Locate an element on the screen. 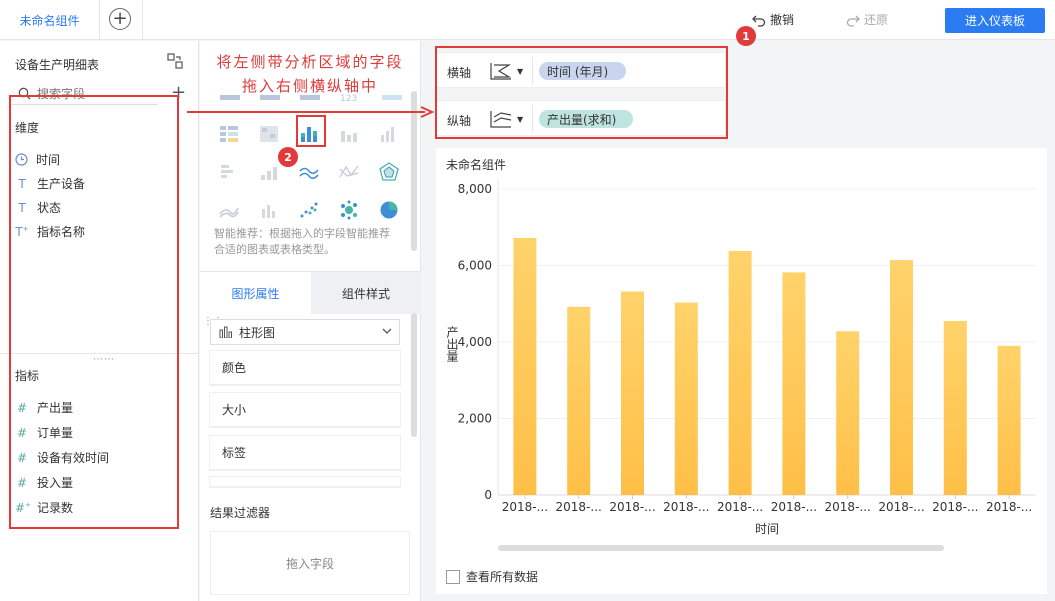 The height and width of the screenshot is (601, 1055). y-axis-type-icon is located at coordinates (501, 119).